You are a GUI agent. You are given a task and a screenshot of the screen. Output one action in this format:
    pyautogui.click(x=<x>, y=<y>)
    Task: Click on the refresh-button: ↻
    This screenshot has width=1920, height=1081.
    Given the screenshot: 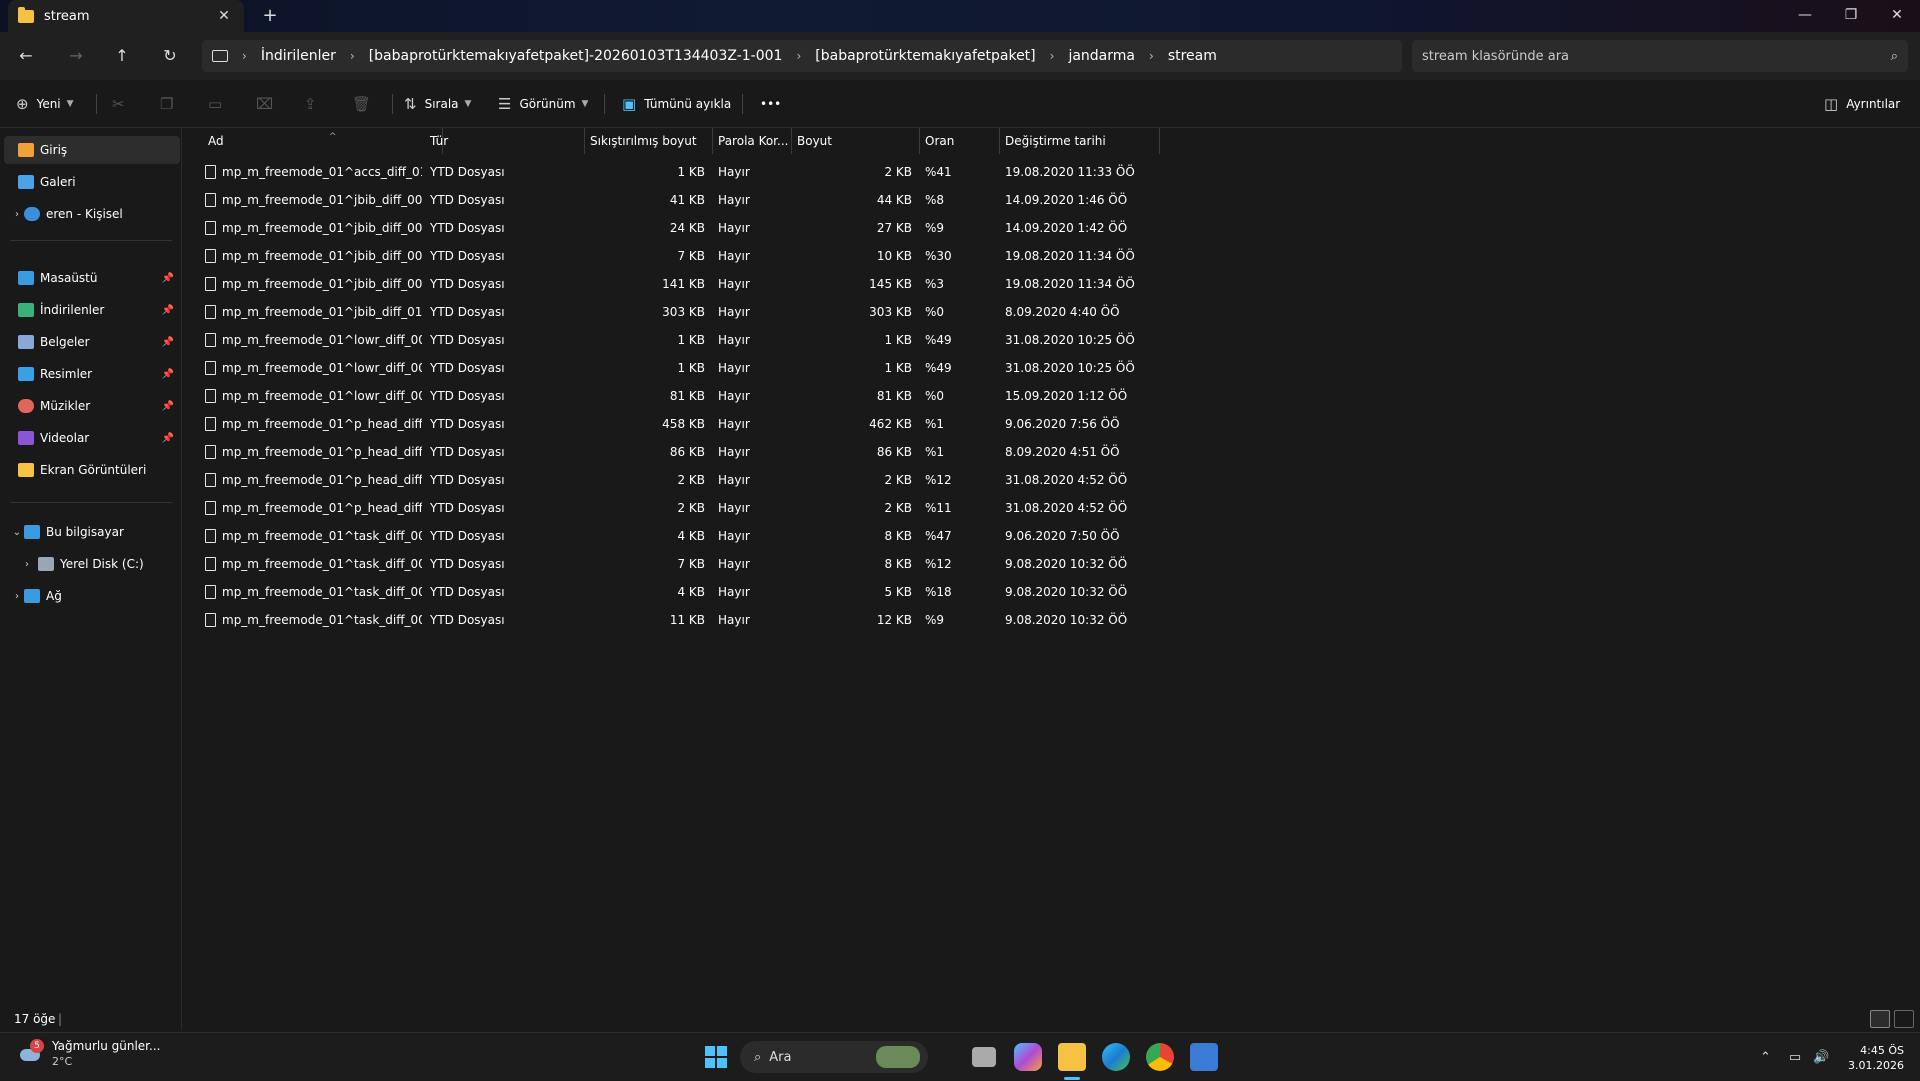 What is the action you would take?
    pyautogui.click(x=170, y=56)
    